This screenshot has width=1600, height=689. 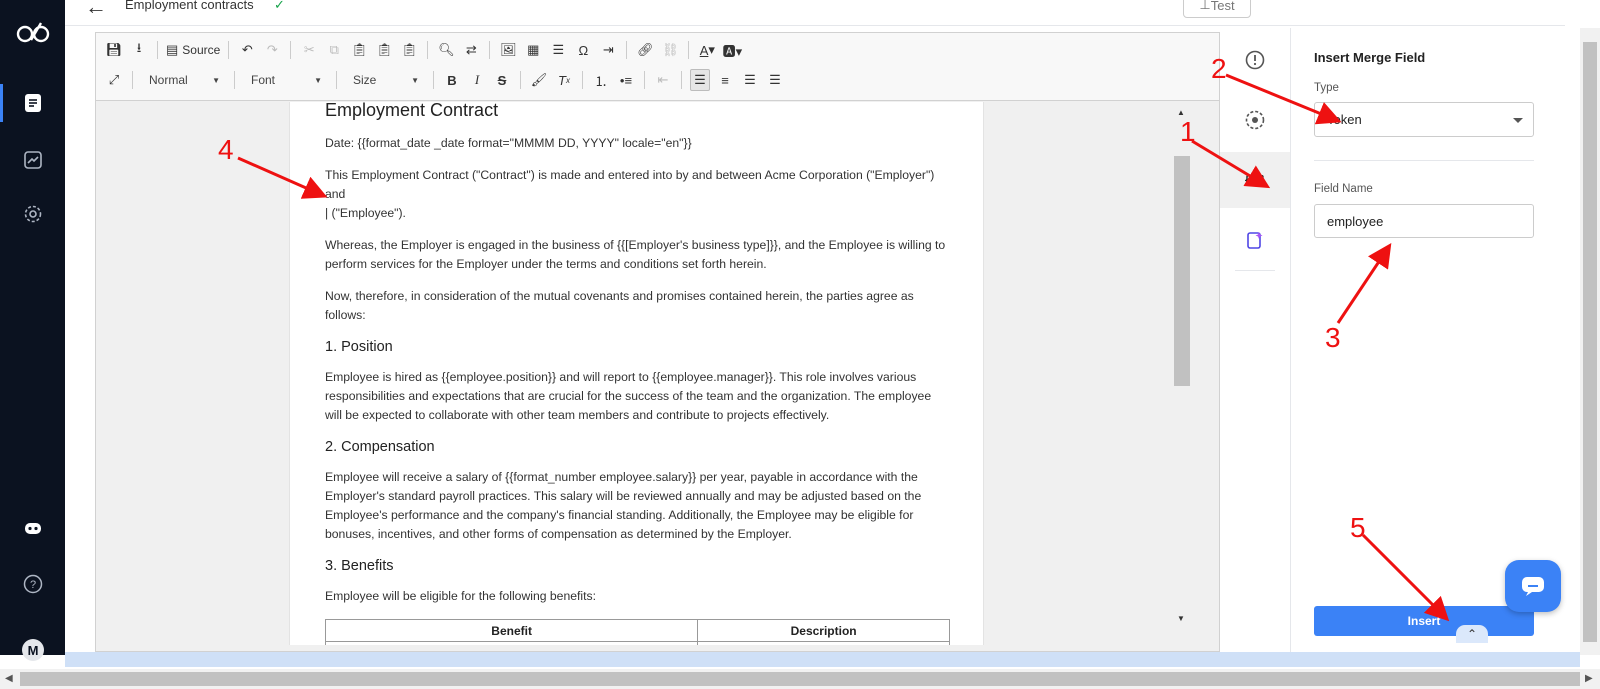 I want to click on intro-line-2: | ("Employee")., so click(x=365, y=213).